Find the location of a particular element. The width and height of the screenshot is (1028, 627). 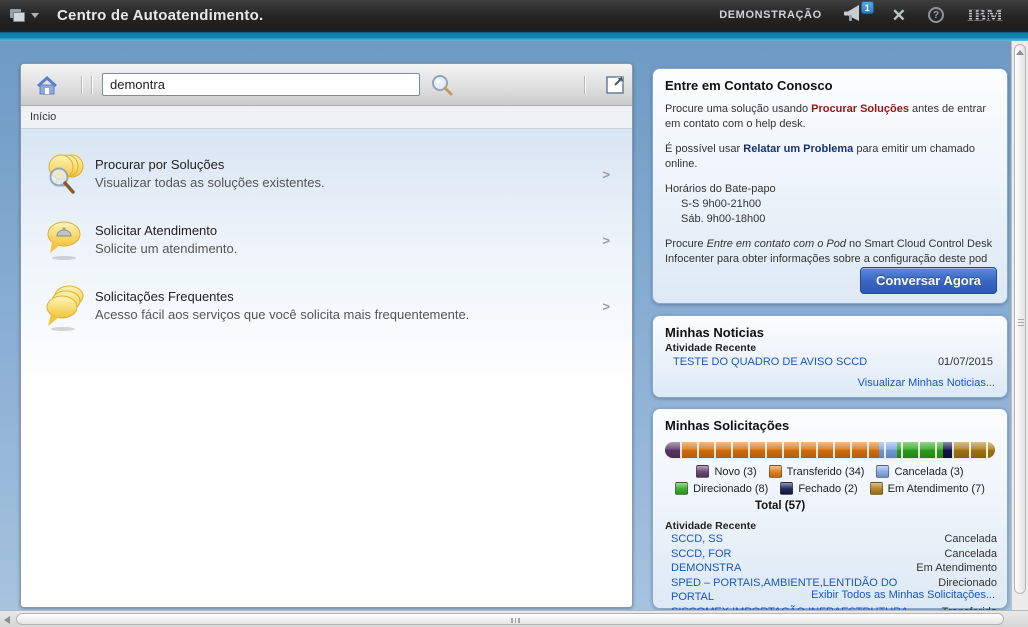

search-button is located at coordinates (442, 85).